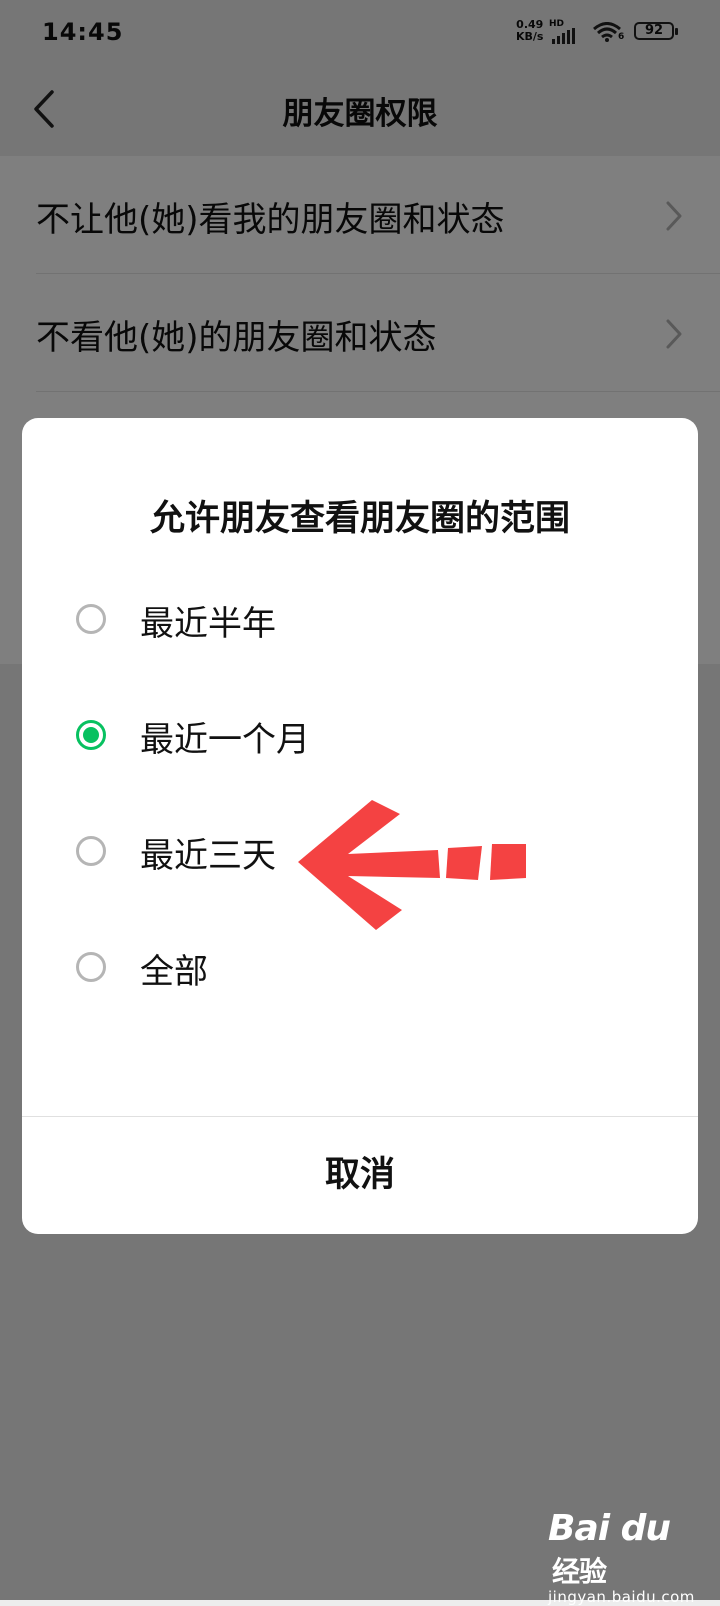  What do you see at coordinates (174, 972) in the screenshot?
I see `option-label: 全部` at bounding box center [174, 972].